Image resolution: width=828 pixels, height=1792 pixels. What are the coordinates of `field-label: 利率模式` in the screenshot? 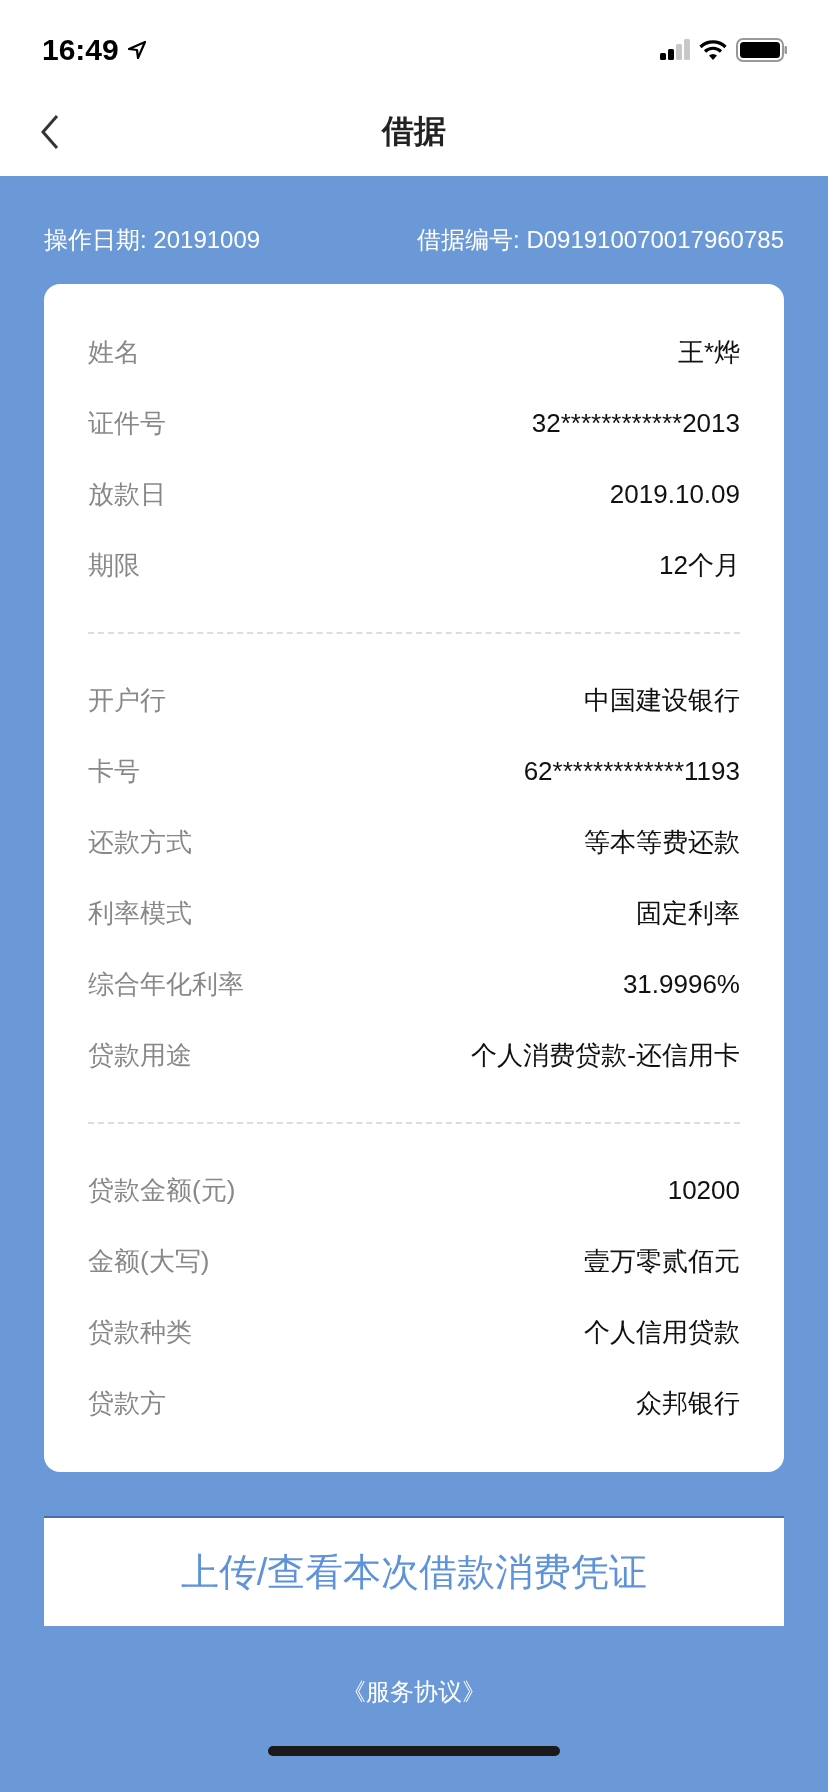 It's located at (140, 913).